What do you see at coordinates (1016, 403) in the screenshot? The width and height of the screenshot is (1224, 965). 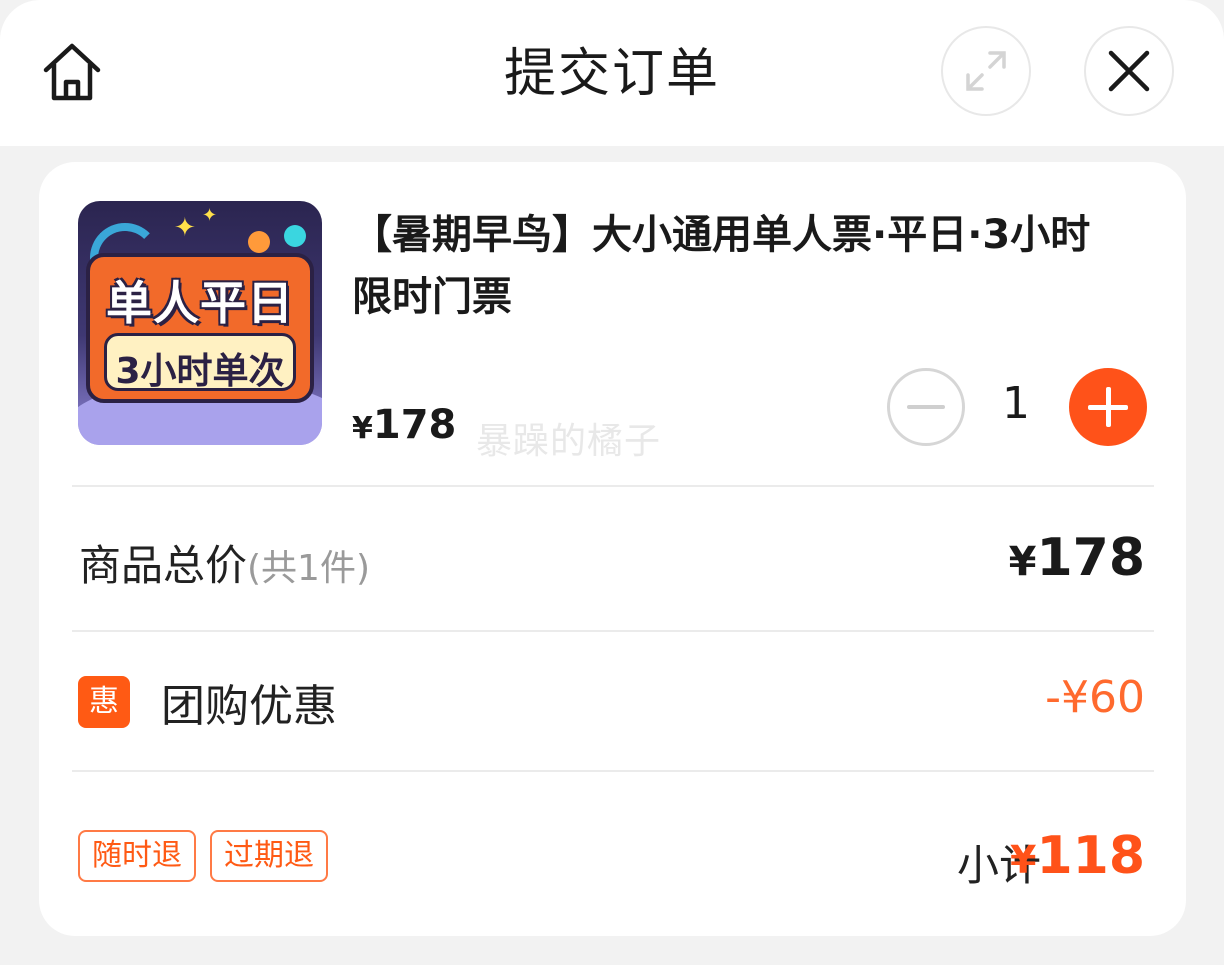 I see `quantity-value: 1` at bounding box center [1016, 403].